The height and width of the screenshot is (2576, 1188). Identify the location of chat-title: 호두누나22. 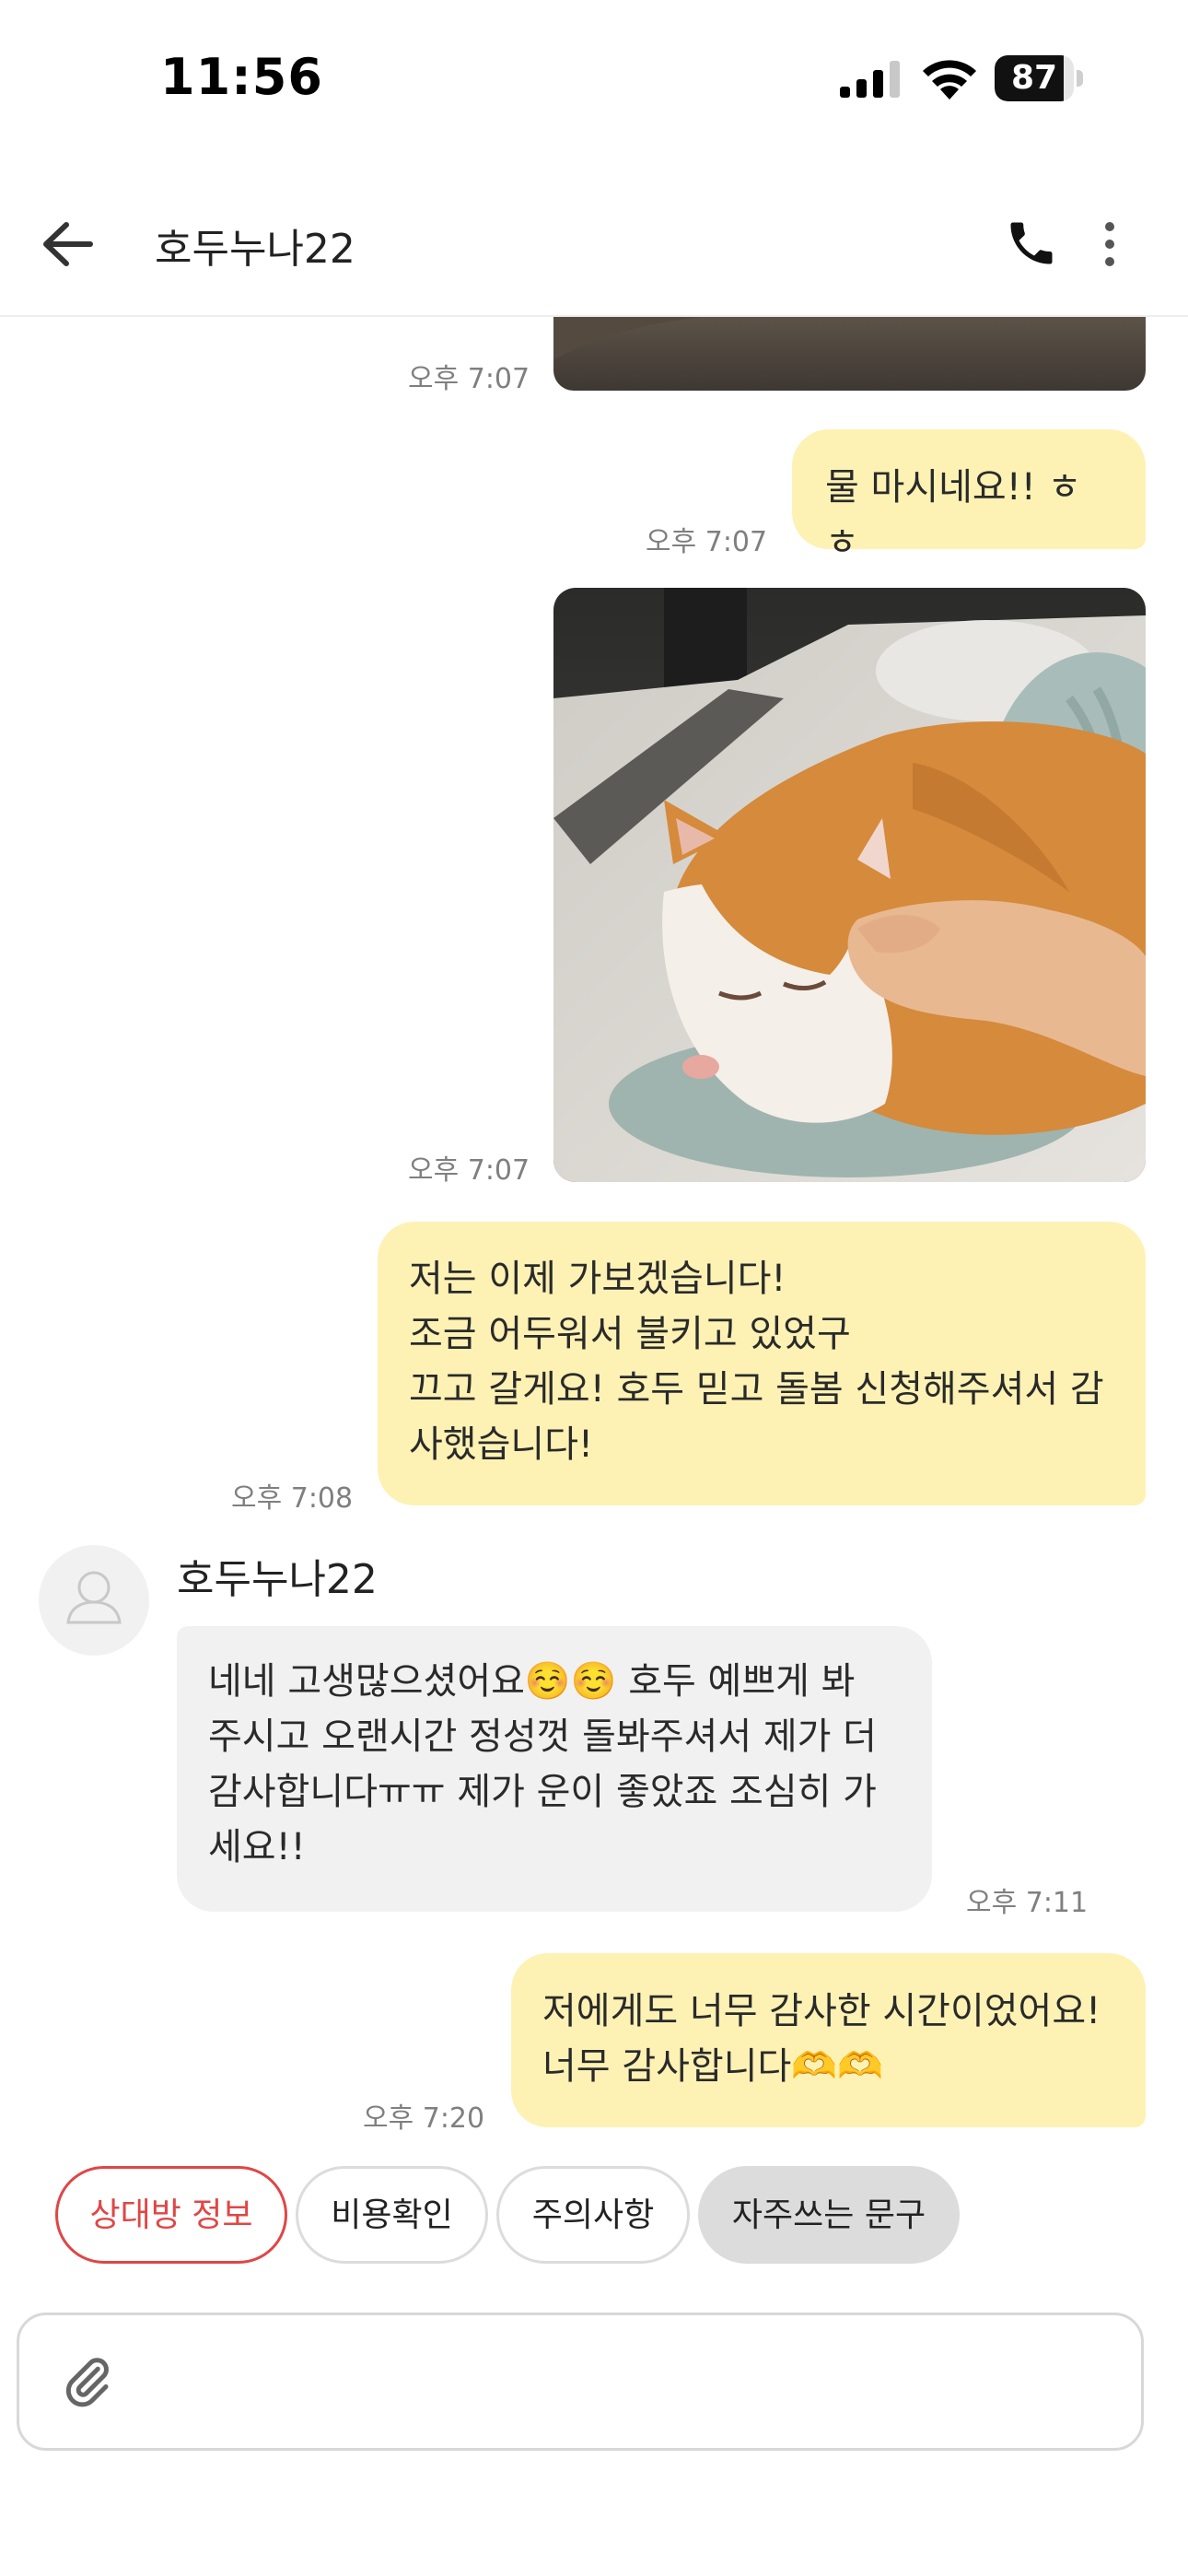
(255, 249).